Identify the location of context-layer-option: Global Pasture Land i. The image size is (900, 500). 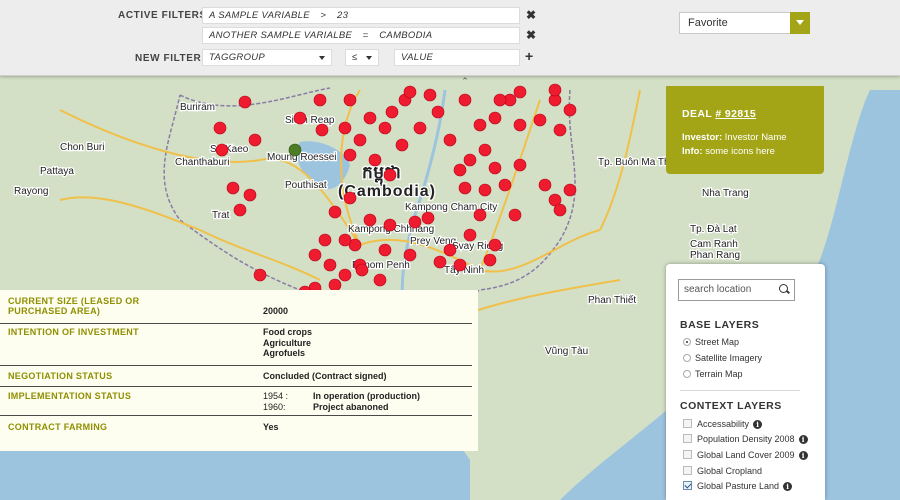
(738, 486).